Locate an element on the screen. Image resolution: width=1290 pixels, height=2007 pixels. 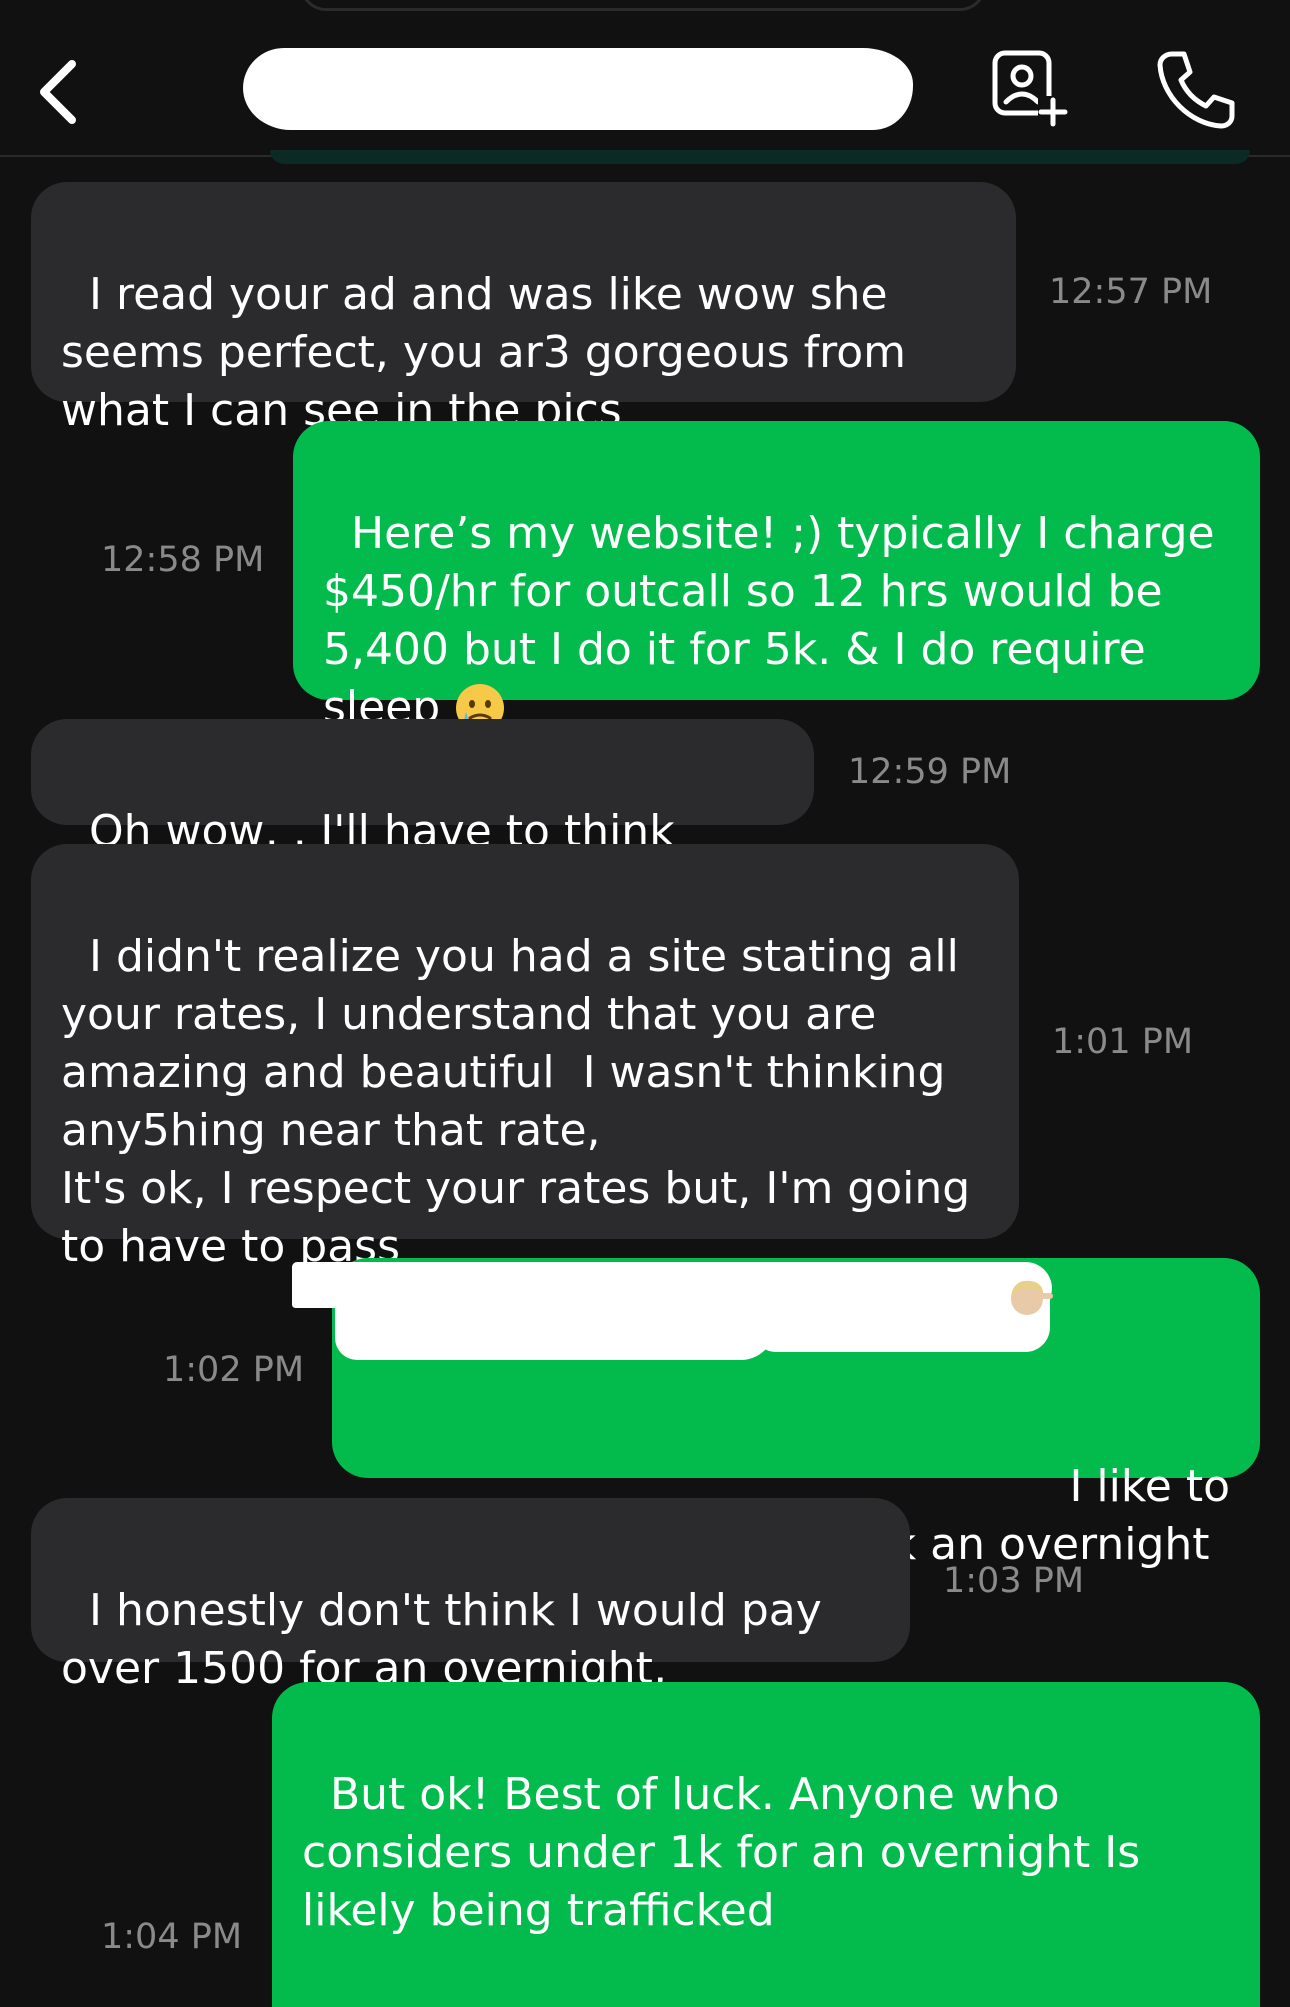
chevron-left-icon is located at coordinates (58, 92).